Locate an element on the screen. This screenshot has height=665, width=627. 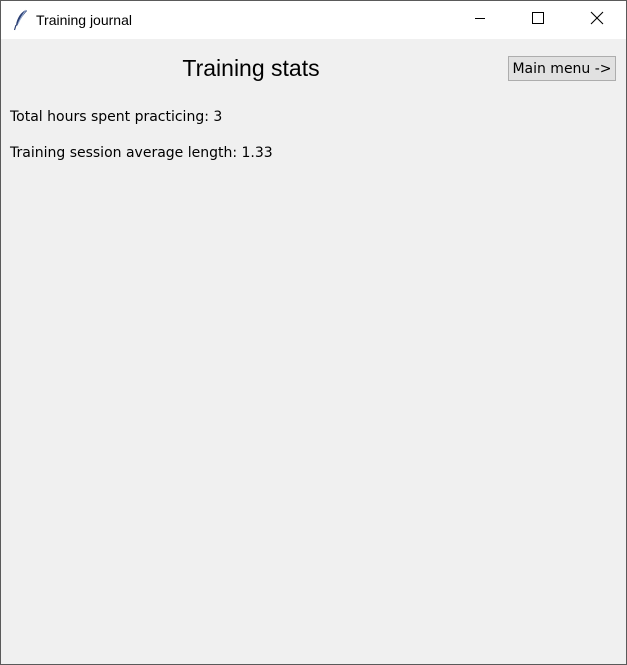
maximize-button is located at coordinates (538, 20).